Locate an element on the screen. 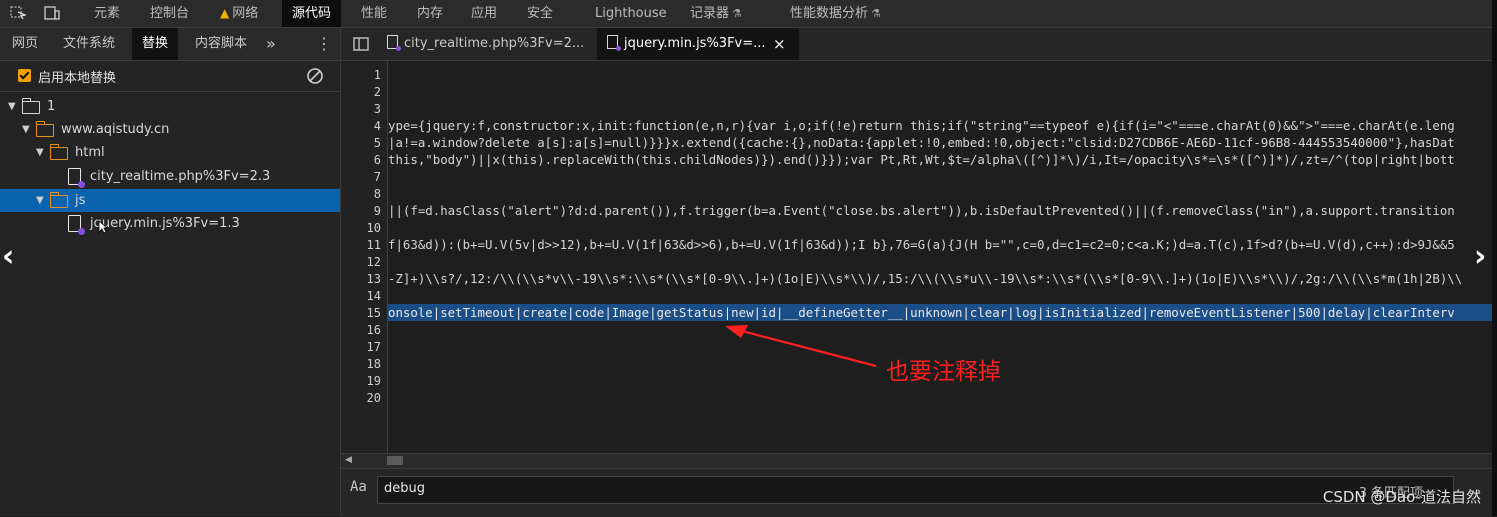 The height and width of the screenshot is (517, 1497). tab-performance-insights-label: 性能数据分析 is located at coordinates (829, 13).